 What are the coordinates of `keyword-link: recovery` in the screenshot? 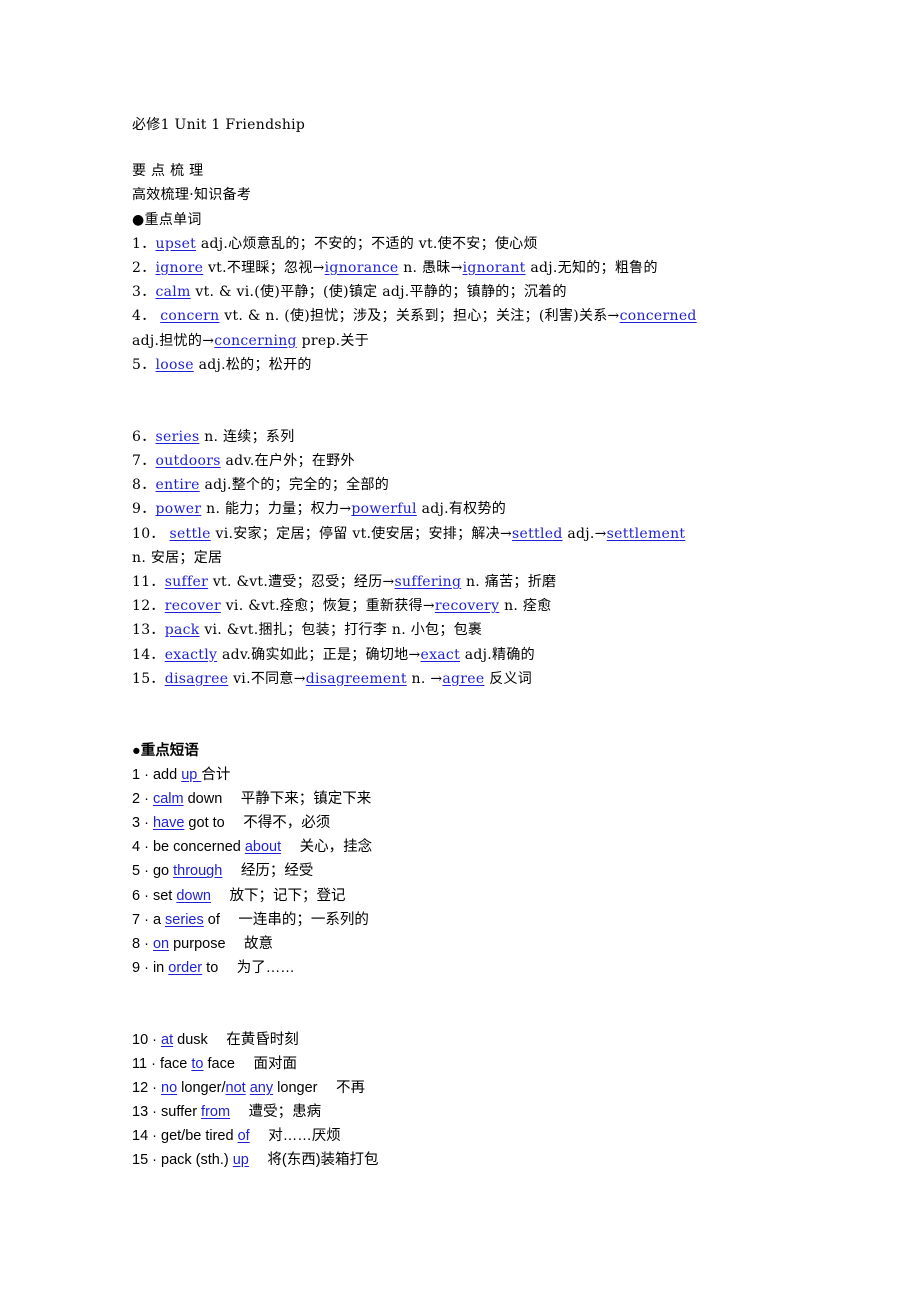 It's located at (467, 606).